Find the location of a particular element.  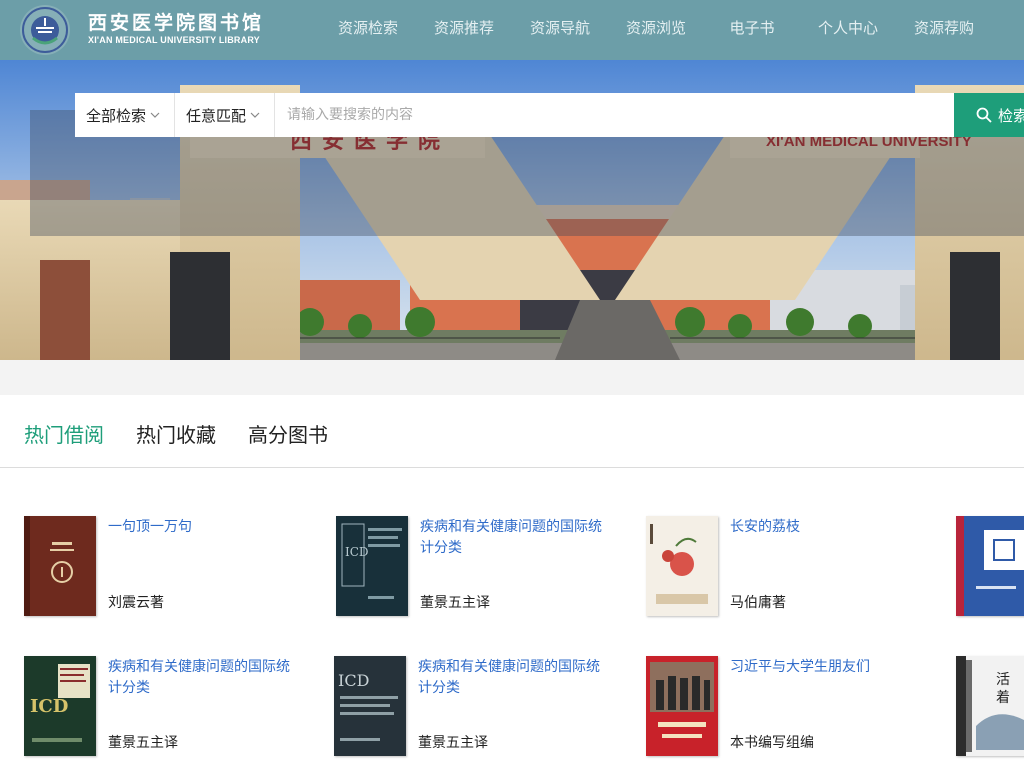

nav-item-purchase-request: 资源荐购 is located at coordinates (944, 30).